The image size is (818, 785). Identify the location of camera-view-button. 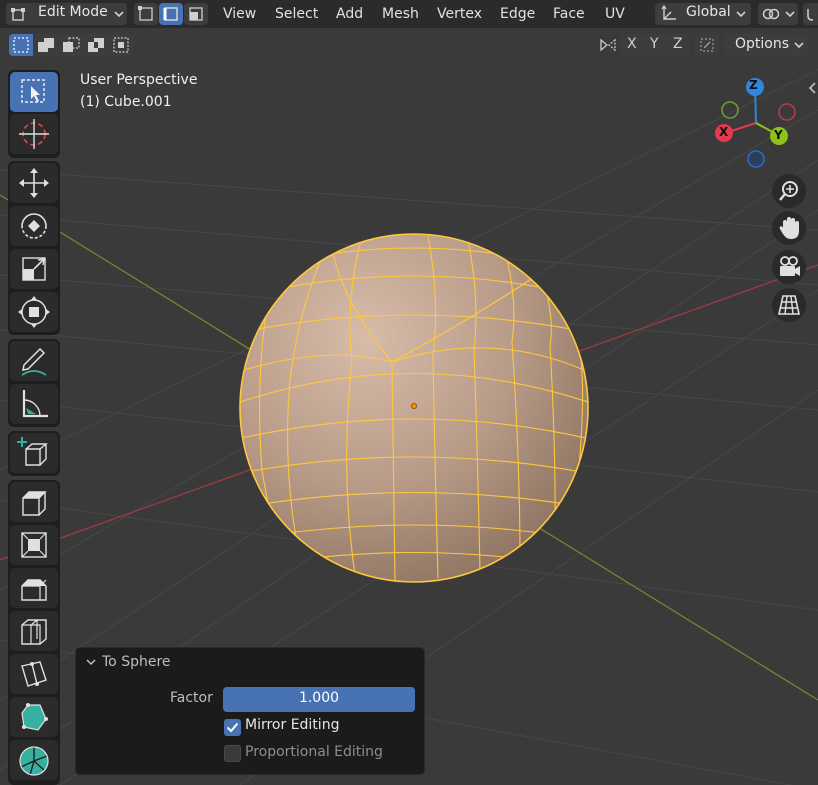
(789, 267).